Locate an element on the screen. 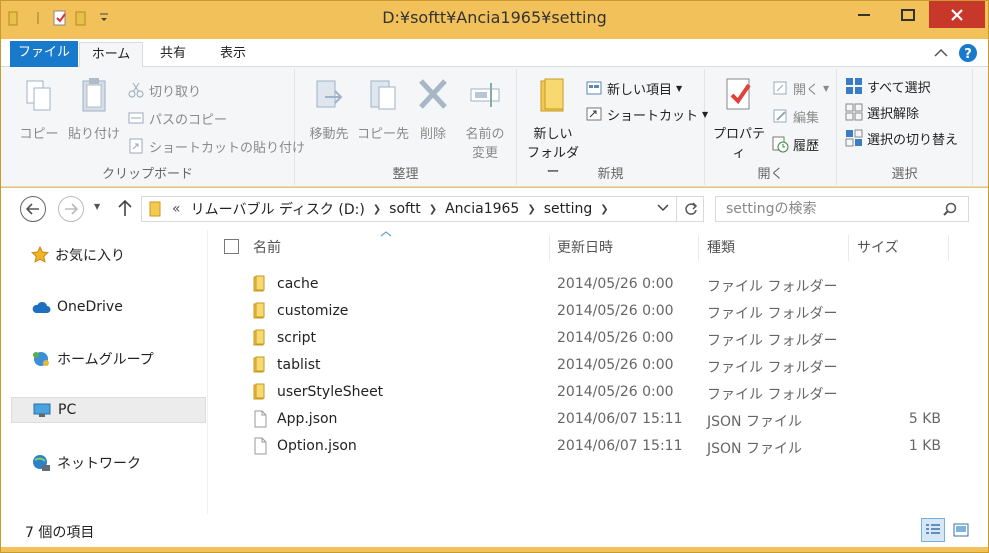 Image resolution: width=989 pixels, height=553 pixels. copy-path-button: パスのコピー is located at coordinates (177, 118).